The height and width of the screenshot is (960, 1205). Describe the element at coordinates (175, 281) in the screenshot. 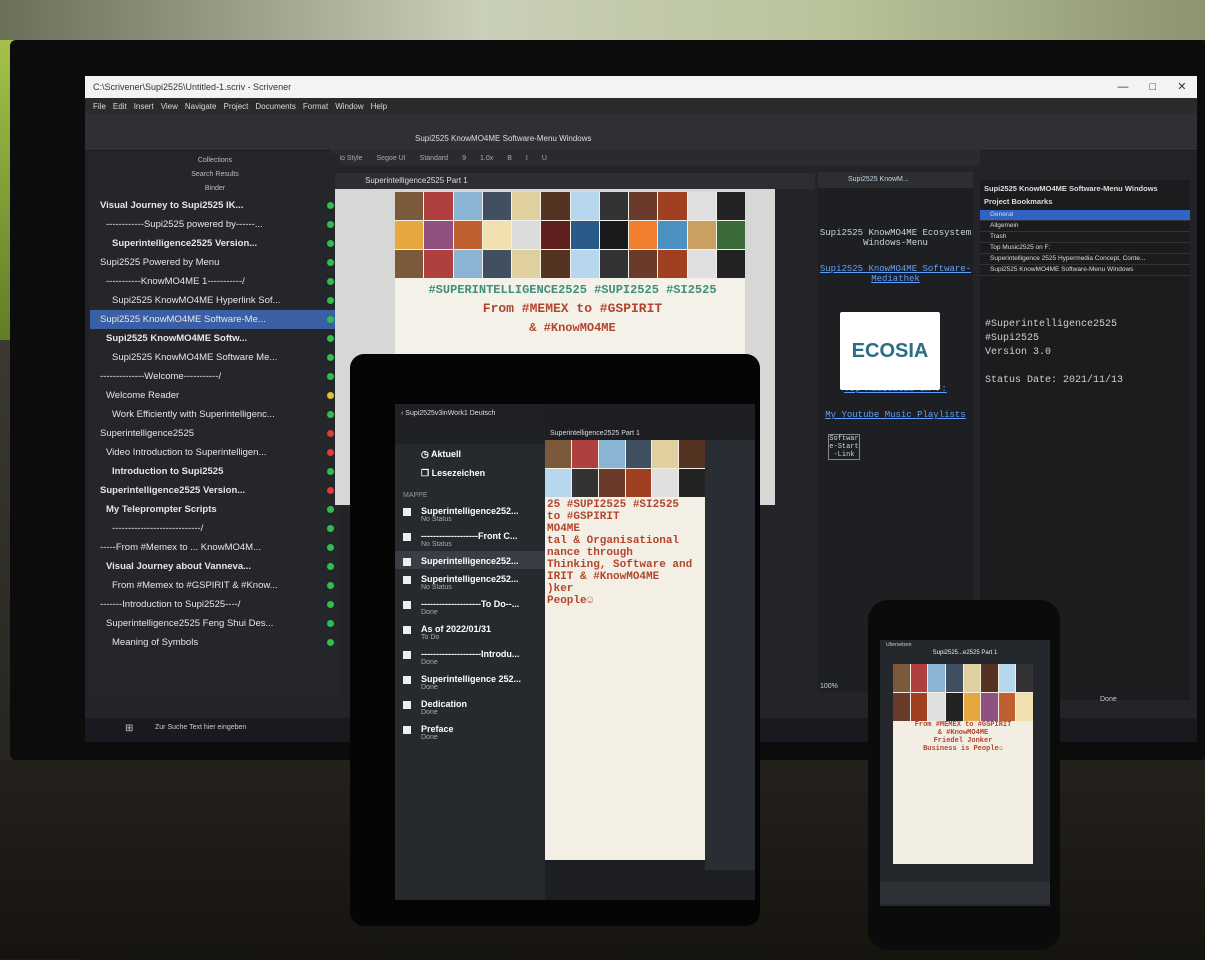

I see `binder-item-label: -----------KnowMO4ME 1-----------/` at that location.